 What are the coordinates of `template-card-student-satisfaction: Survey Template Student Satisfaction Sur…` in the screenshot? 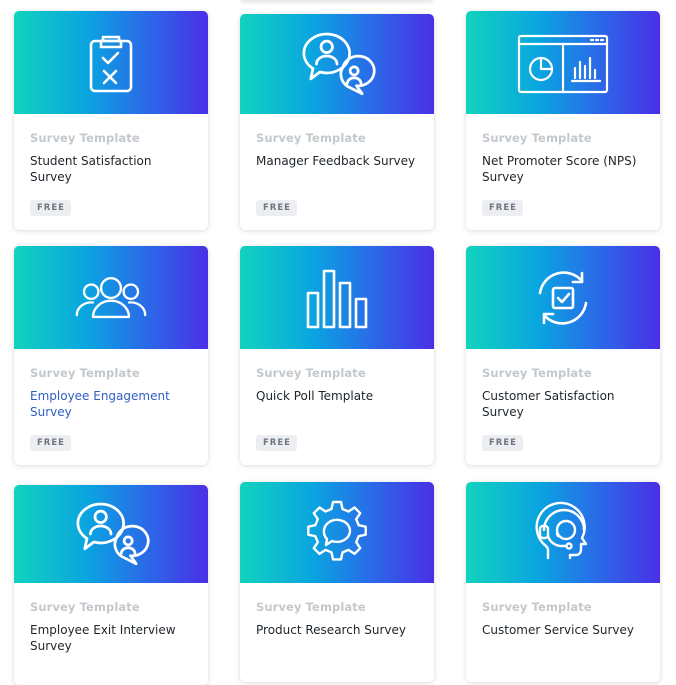 It's located at (111, 120).